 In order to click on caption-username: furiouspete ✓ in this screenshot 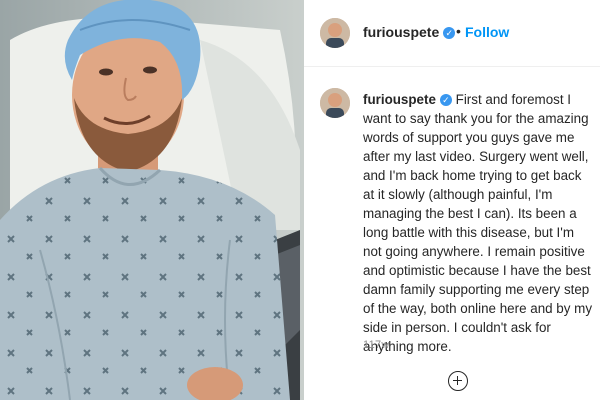, I will do `click(407, 99)`.